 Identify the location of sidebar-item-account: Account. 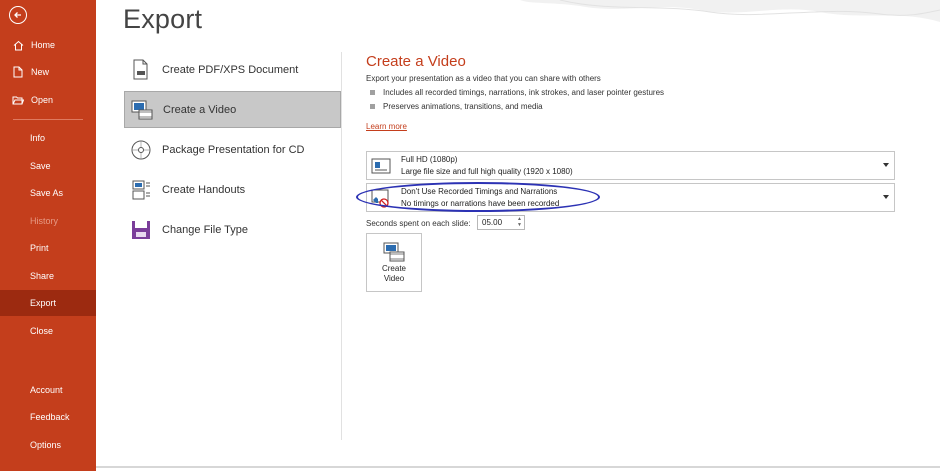
(48, 390).